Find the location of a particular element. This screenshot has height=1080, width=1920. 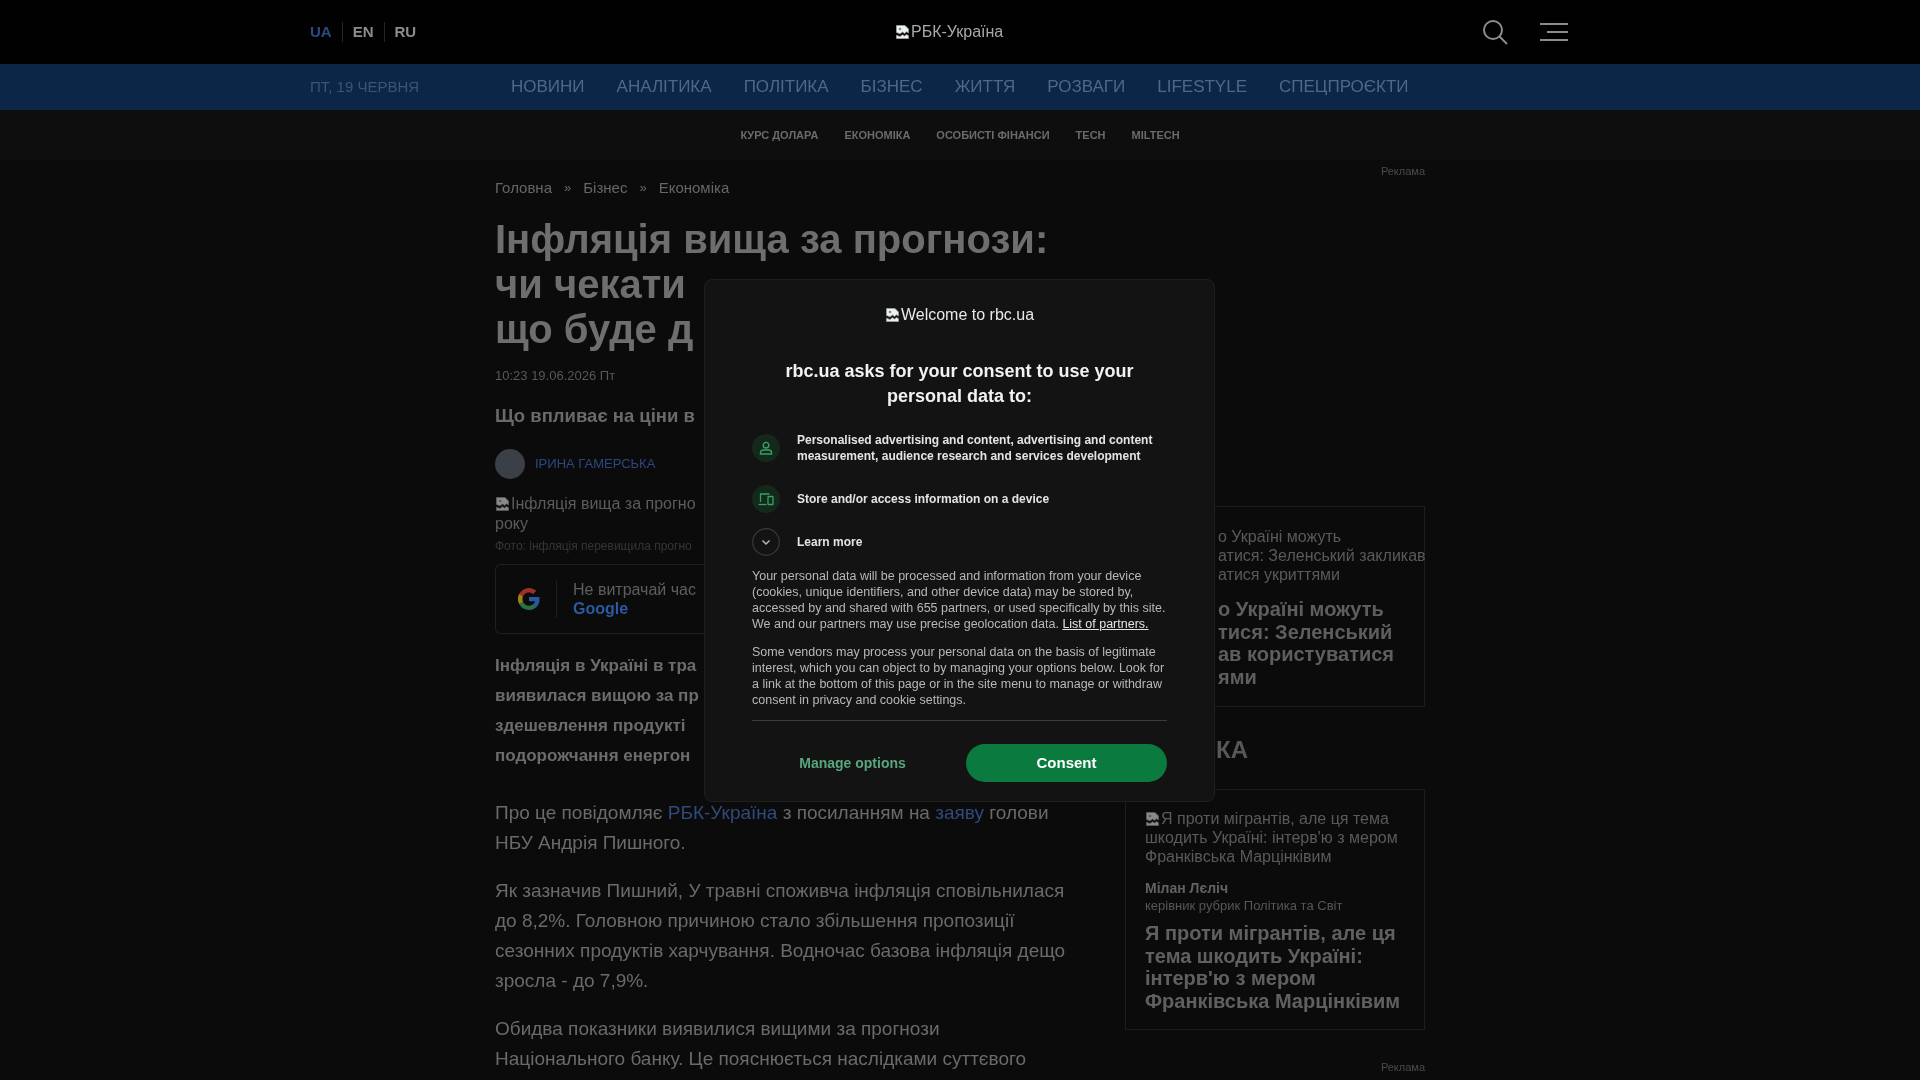

nav-link: БІЗНЕС is located at coordinates (891, 87).